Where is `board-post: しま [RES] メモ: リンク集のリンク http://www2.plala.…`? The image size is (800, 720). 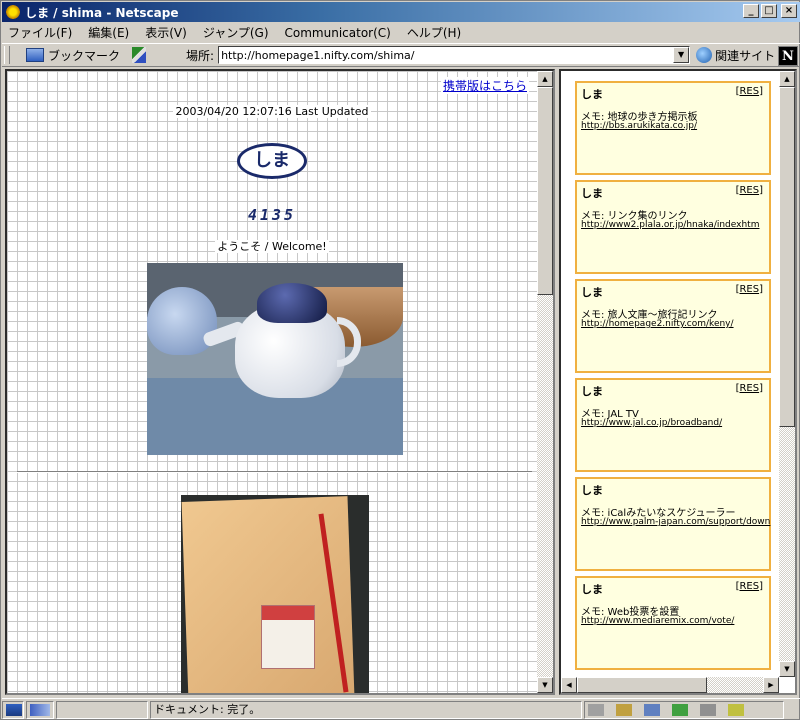
board-post: しま [RES] メモ: リンク集のリンク http://www2.plala.… is located at coordinates (673, 227).